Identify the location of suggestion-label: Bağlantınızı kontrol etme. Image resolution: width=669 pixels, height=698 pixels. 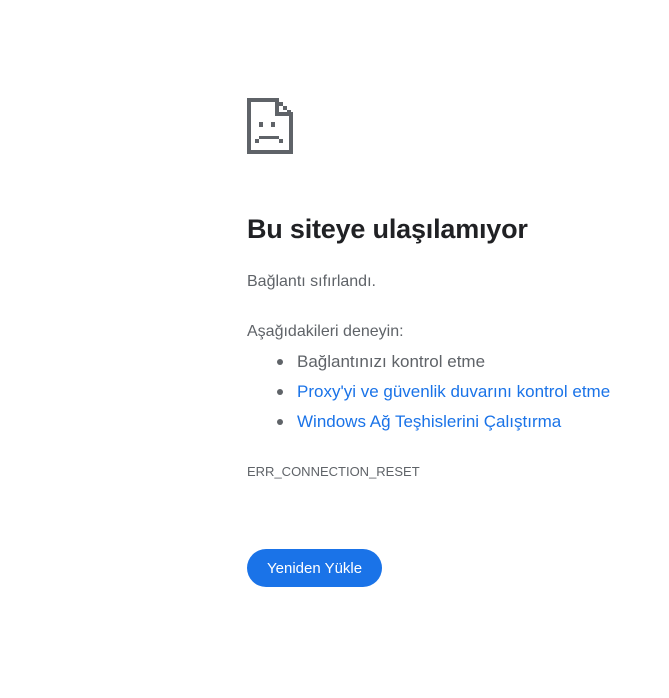
(391, 361).